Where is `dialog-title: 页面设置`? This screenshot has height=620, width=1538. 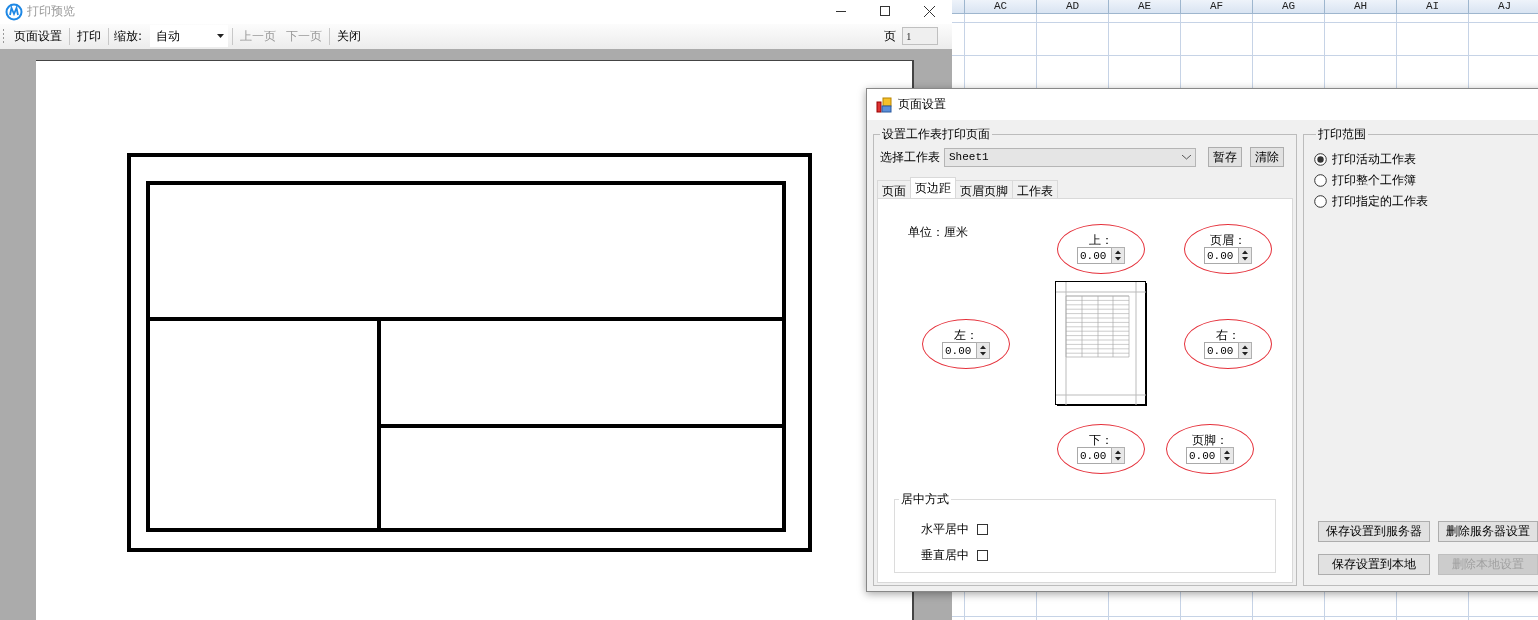
dialog-title: 页面设置 is located at coordinates (922, 104).